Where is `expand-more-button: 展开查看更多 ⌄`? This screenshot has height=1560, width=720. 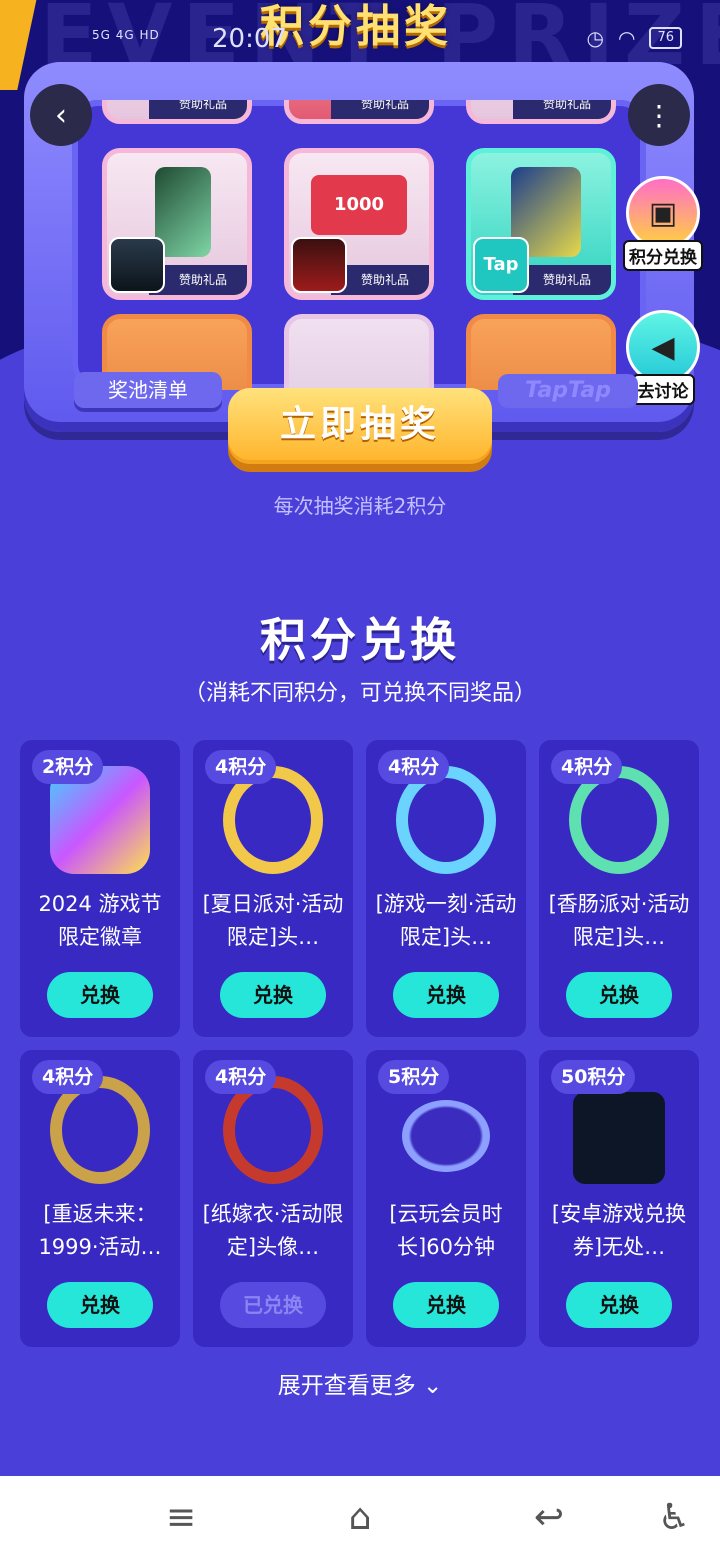 expand-more-button: 展开查看更多 ⌄ is located at coordinates (360, 1383).